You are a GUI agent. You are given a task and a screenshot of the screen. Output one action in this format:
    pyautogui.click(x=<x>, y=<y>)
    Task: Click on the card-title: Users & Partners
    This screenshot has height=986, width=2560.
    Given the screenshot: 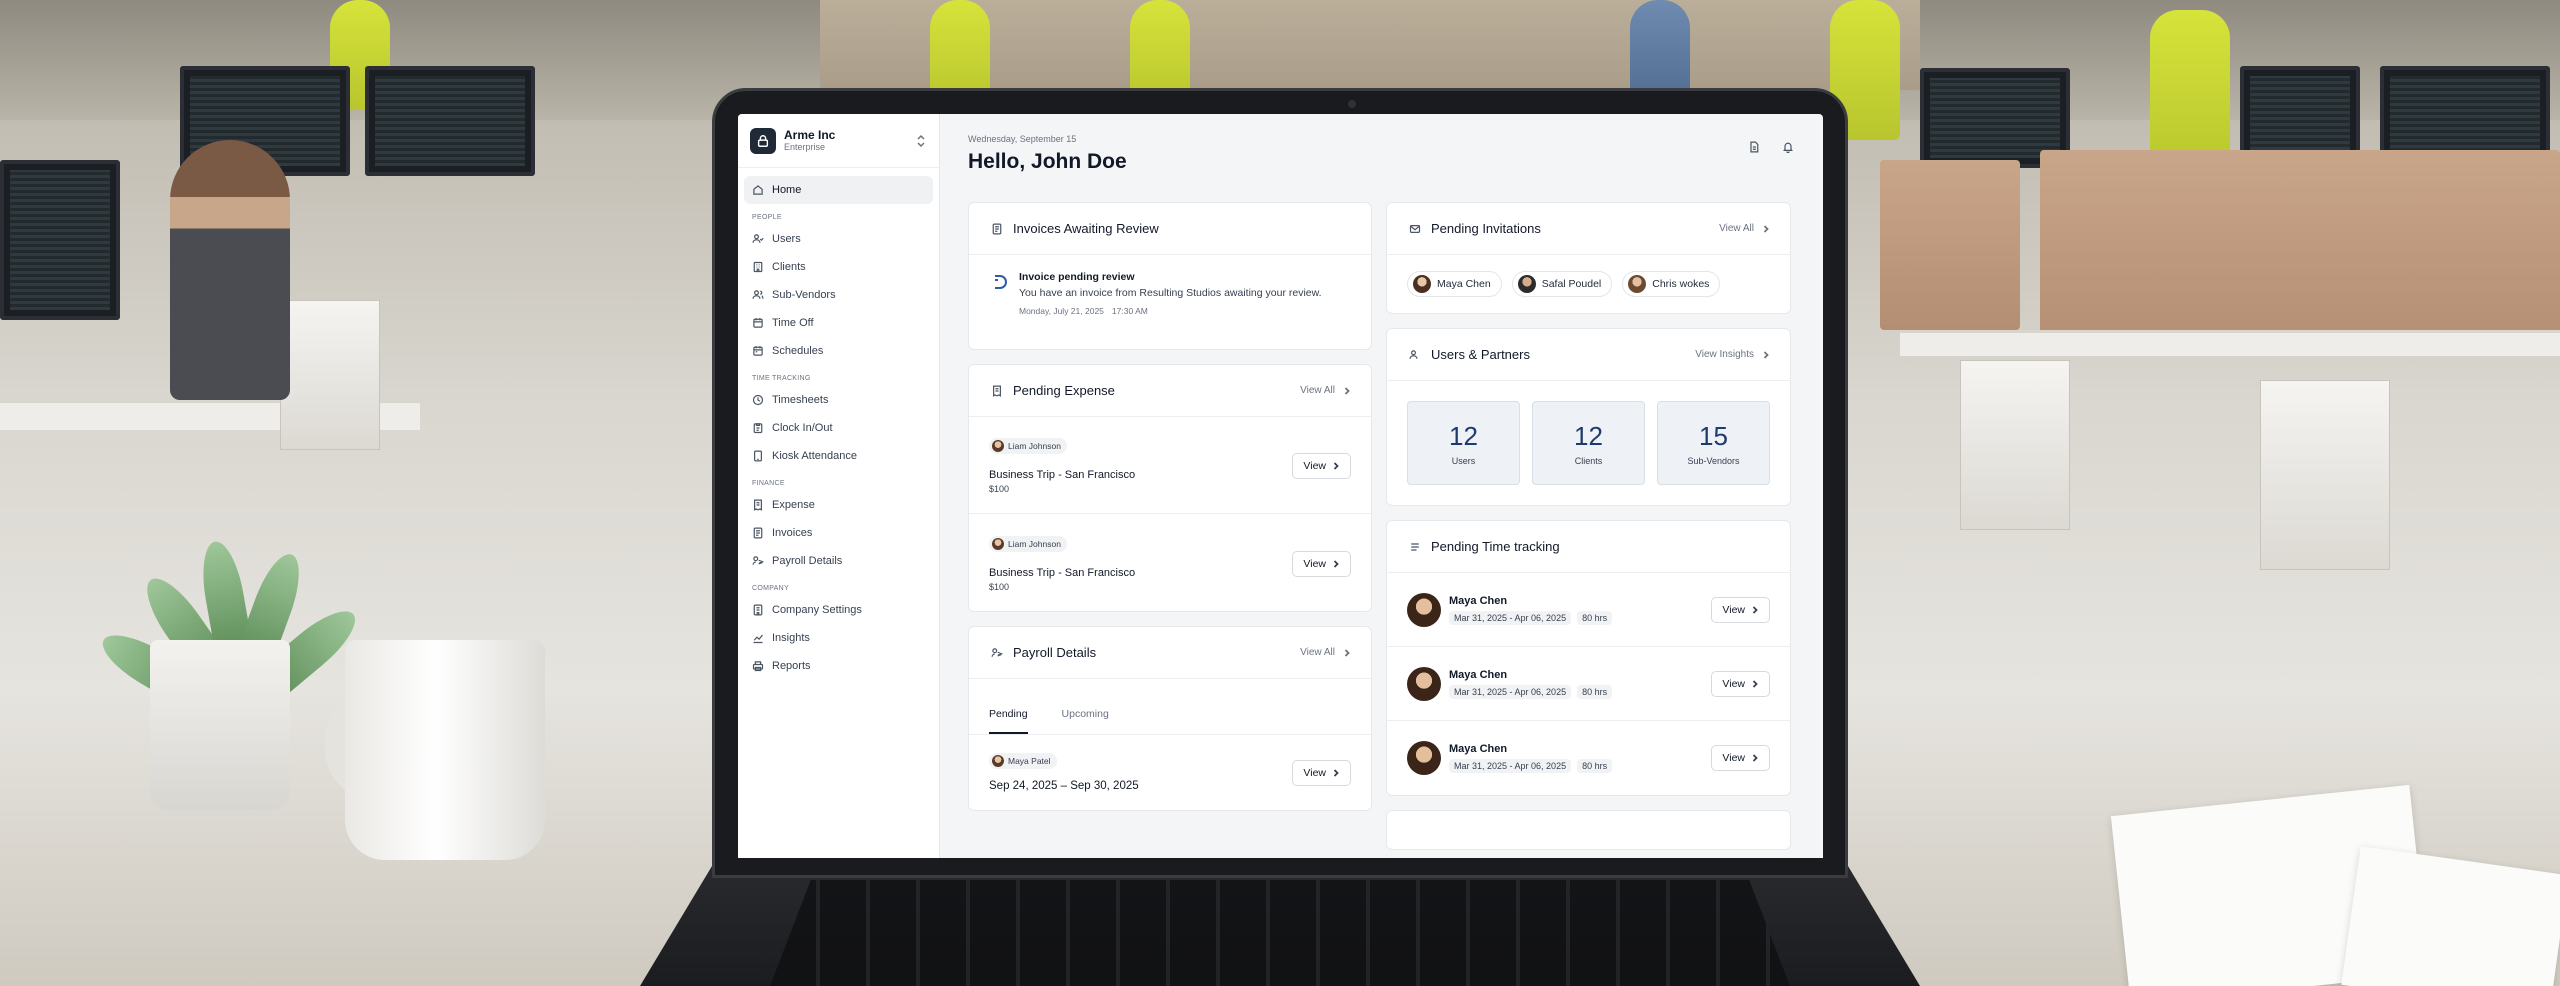 What is the action you would take?
    pyautogui.click(x=1480, y=354)
    